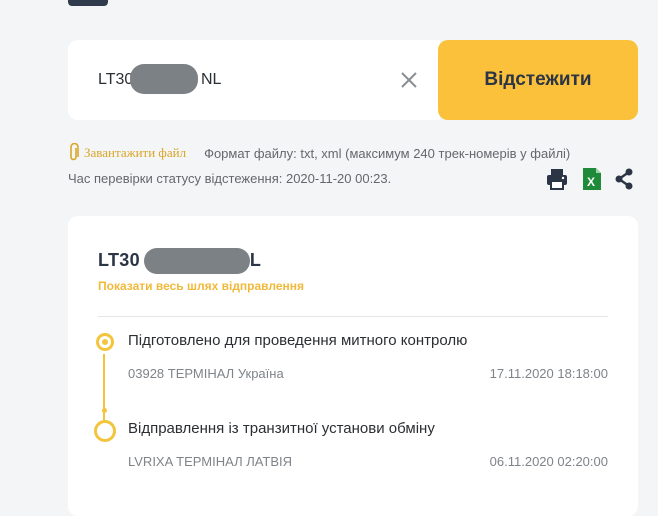 This screenshot has height=516, width=658. I want to click on event-date: 06.11.2020 02:20:00, so click(548, 461).